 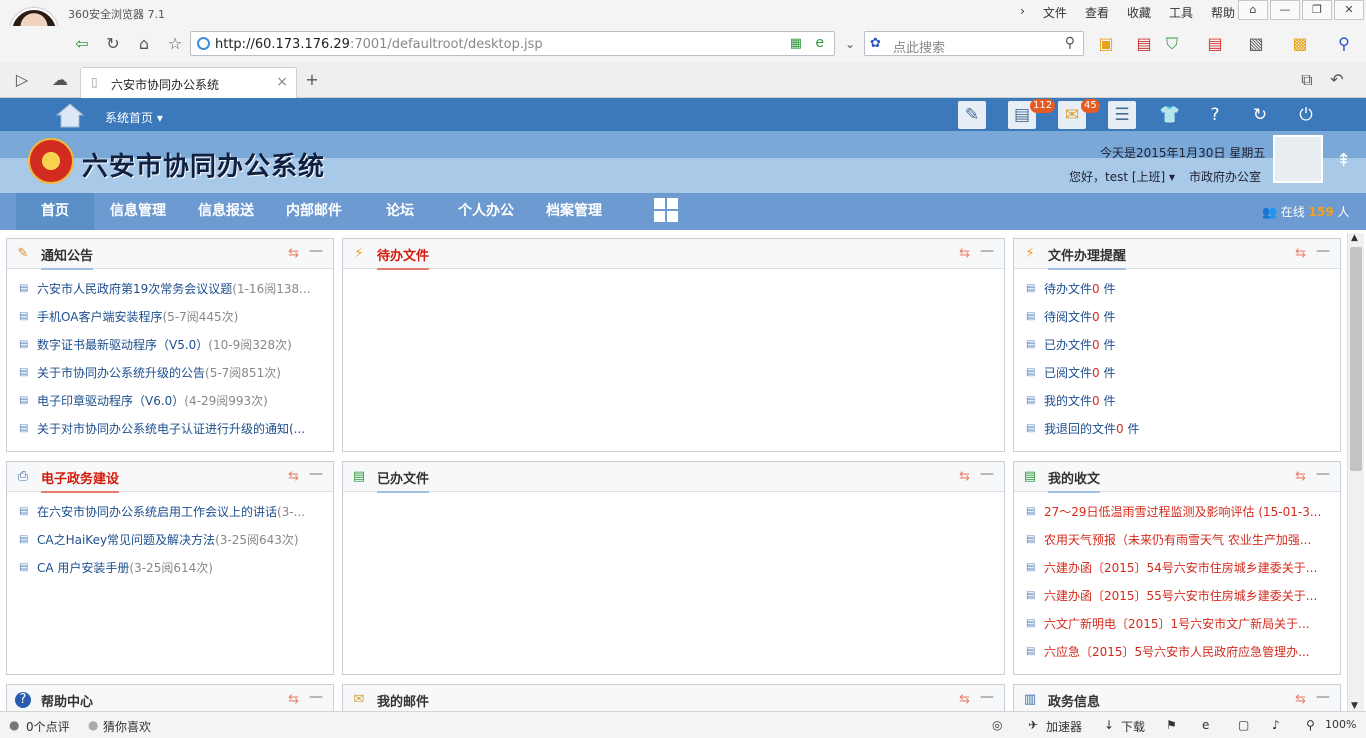 I want to click on ie-mode-icon: e, so click(x=1205, y=725).